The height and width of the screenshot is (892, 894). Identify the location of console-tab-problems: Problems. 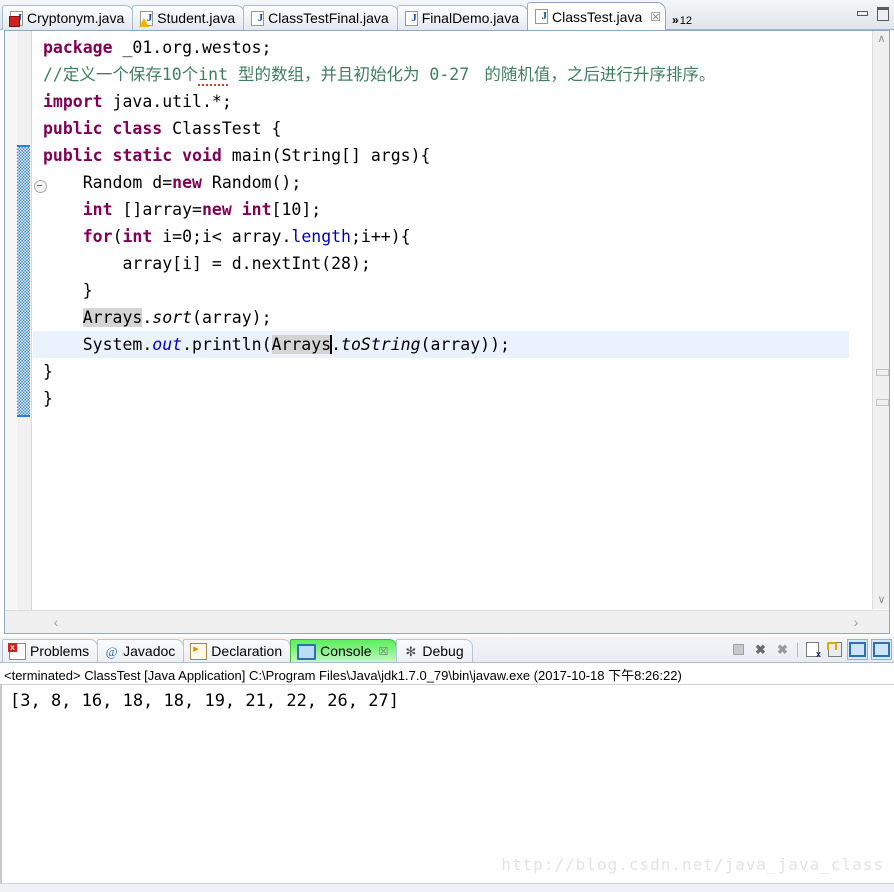
(50, 650).